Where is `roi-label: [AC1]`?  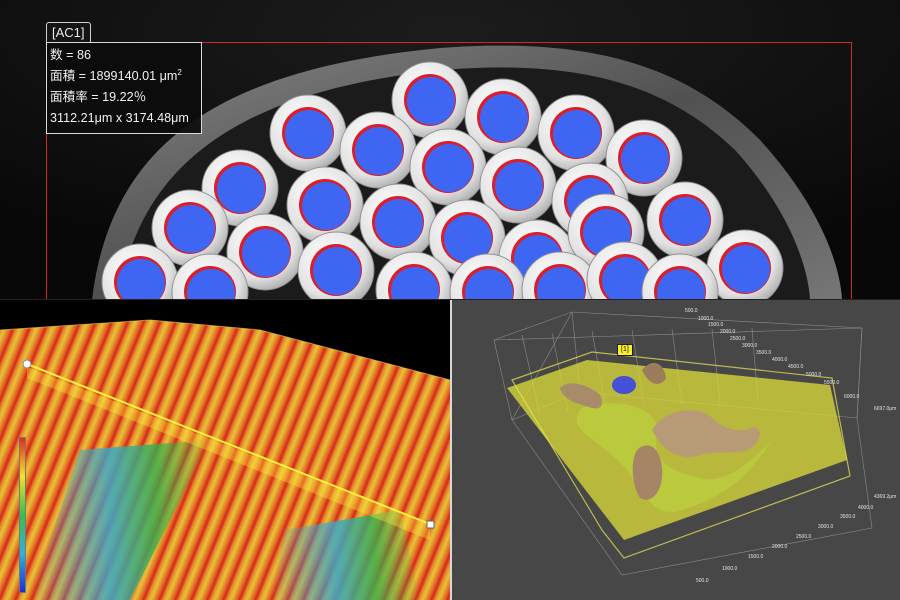 roi-label: [AC1] is located at coordinates (68, 32).